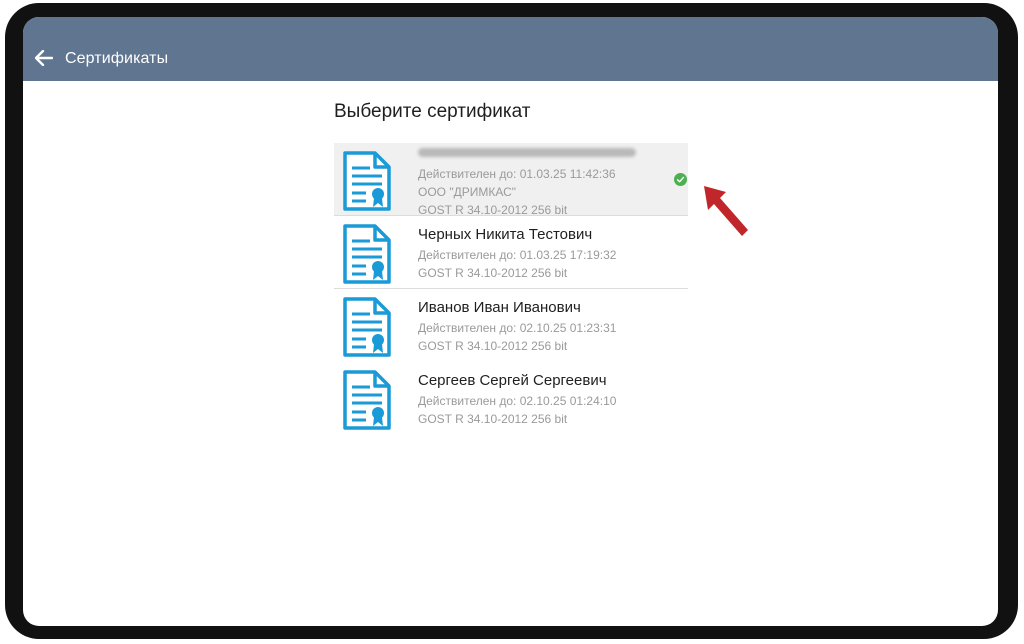 This screenshot has height=644, width=1024. What do you see at coordinates (517, 401) in the screenshot?
I see `certificate-valid-until: Действителен до: 02.10.25 01:24:10` at bounding box center [517, 401].